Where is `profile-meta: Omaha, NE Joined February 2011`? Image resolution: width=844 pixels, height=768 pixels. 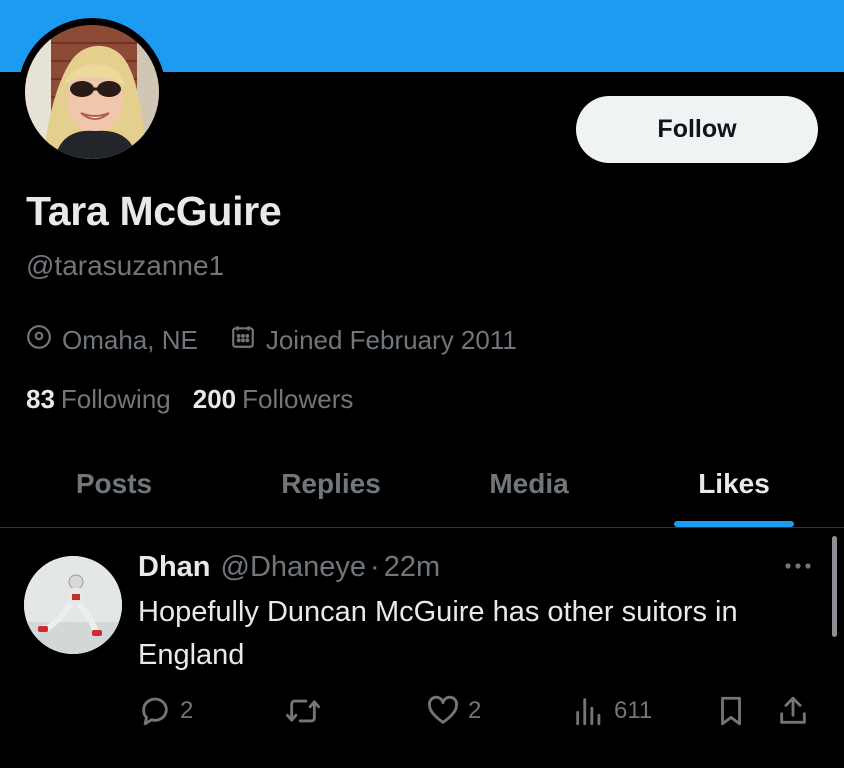
profile-meta: Omaha, NE Joined February 2011 is located at coordinates (287, 340).